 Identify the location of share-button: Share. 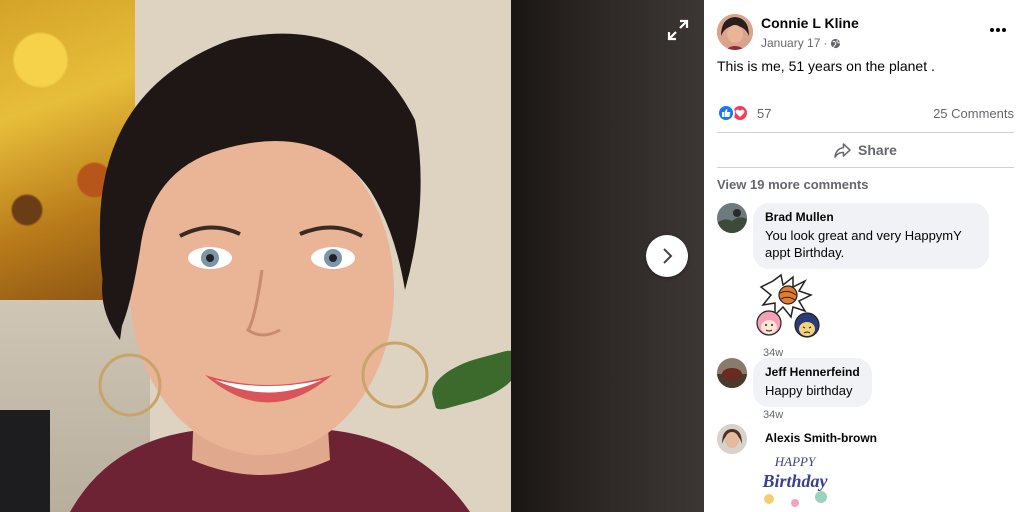
(865, 150).